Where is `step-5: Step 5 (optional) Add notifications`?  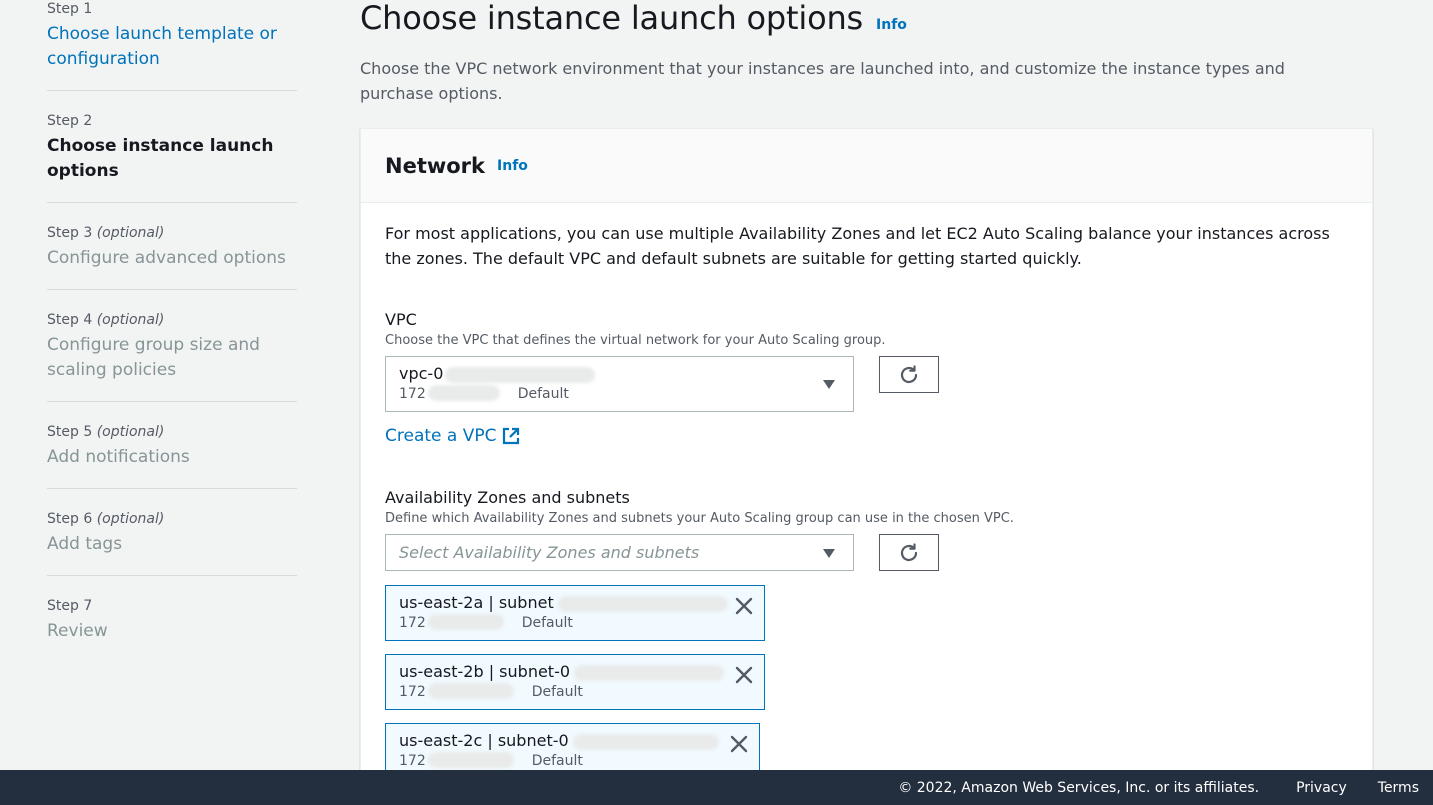
step-5: Step 5 (optional) Add notifications is located at coordinates (172, 456).